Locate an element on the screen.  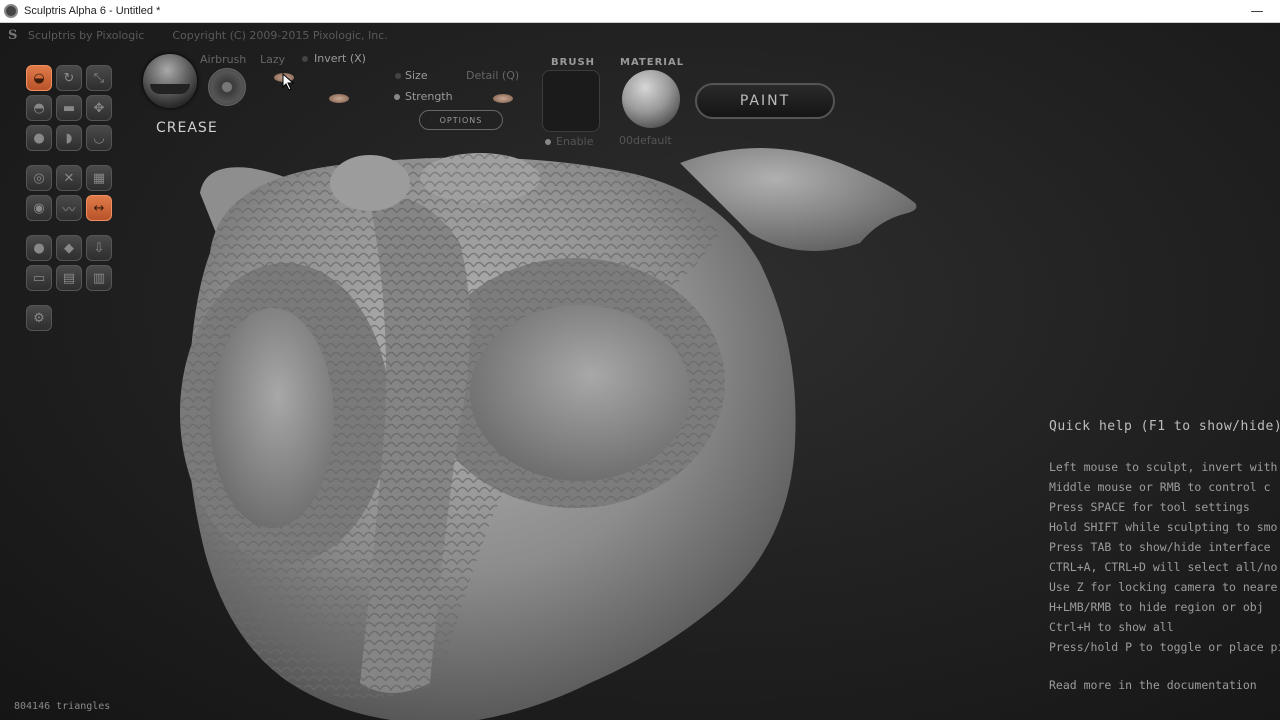
symmetry-tool-icon: ↔ is located at coordinates (99, 208).